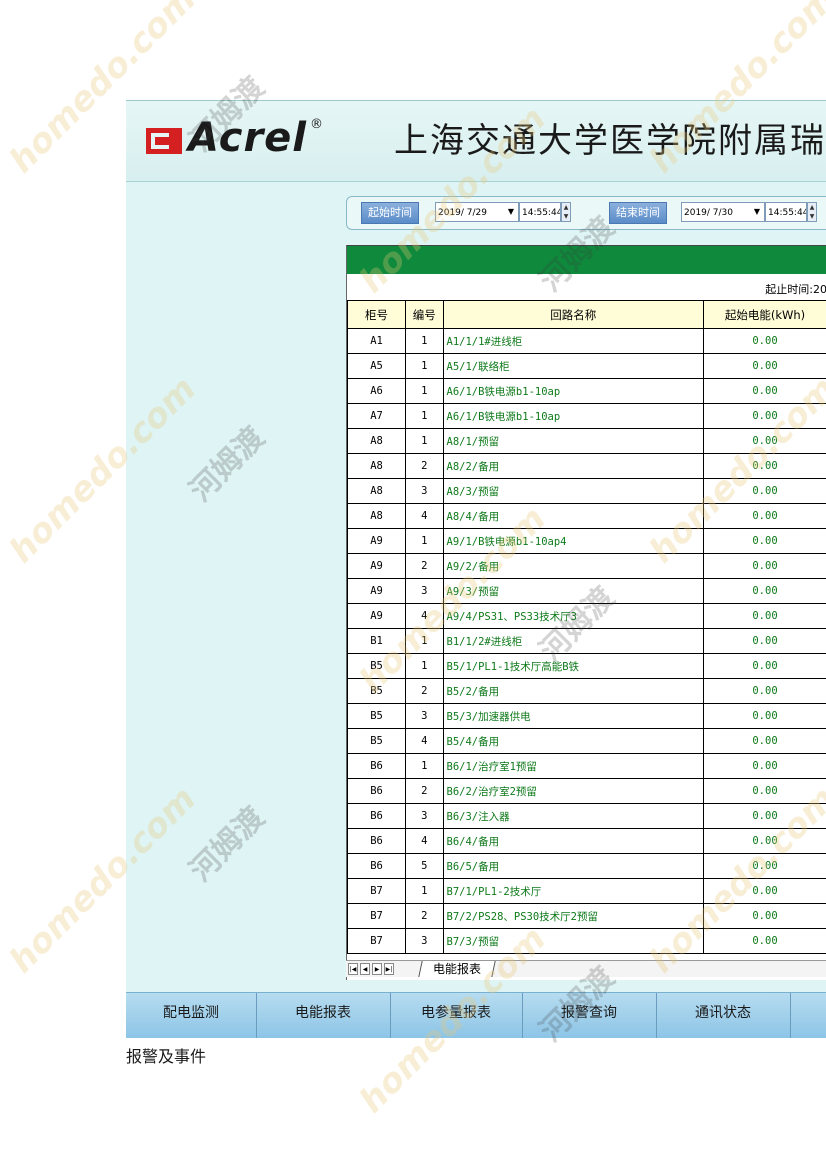  Describe the element at coordinates (757, 212) in the screenshot. I see `end-date-dropdown-icon: ▼` at that location.